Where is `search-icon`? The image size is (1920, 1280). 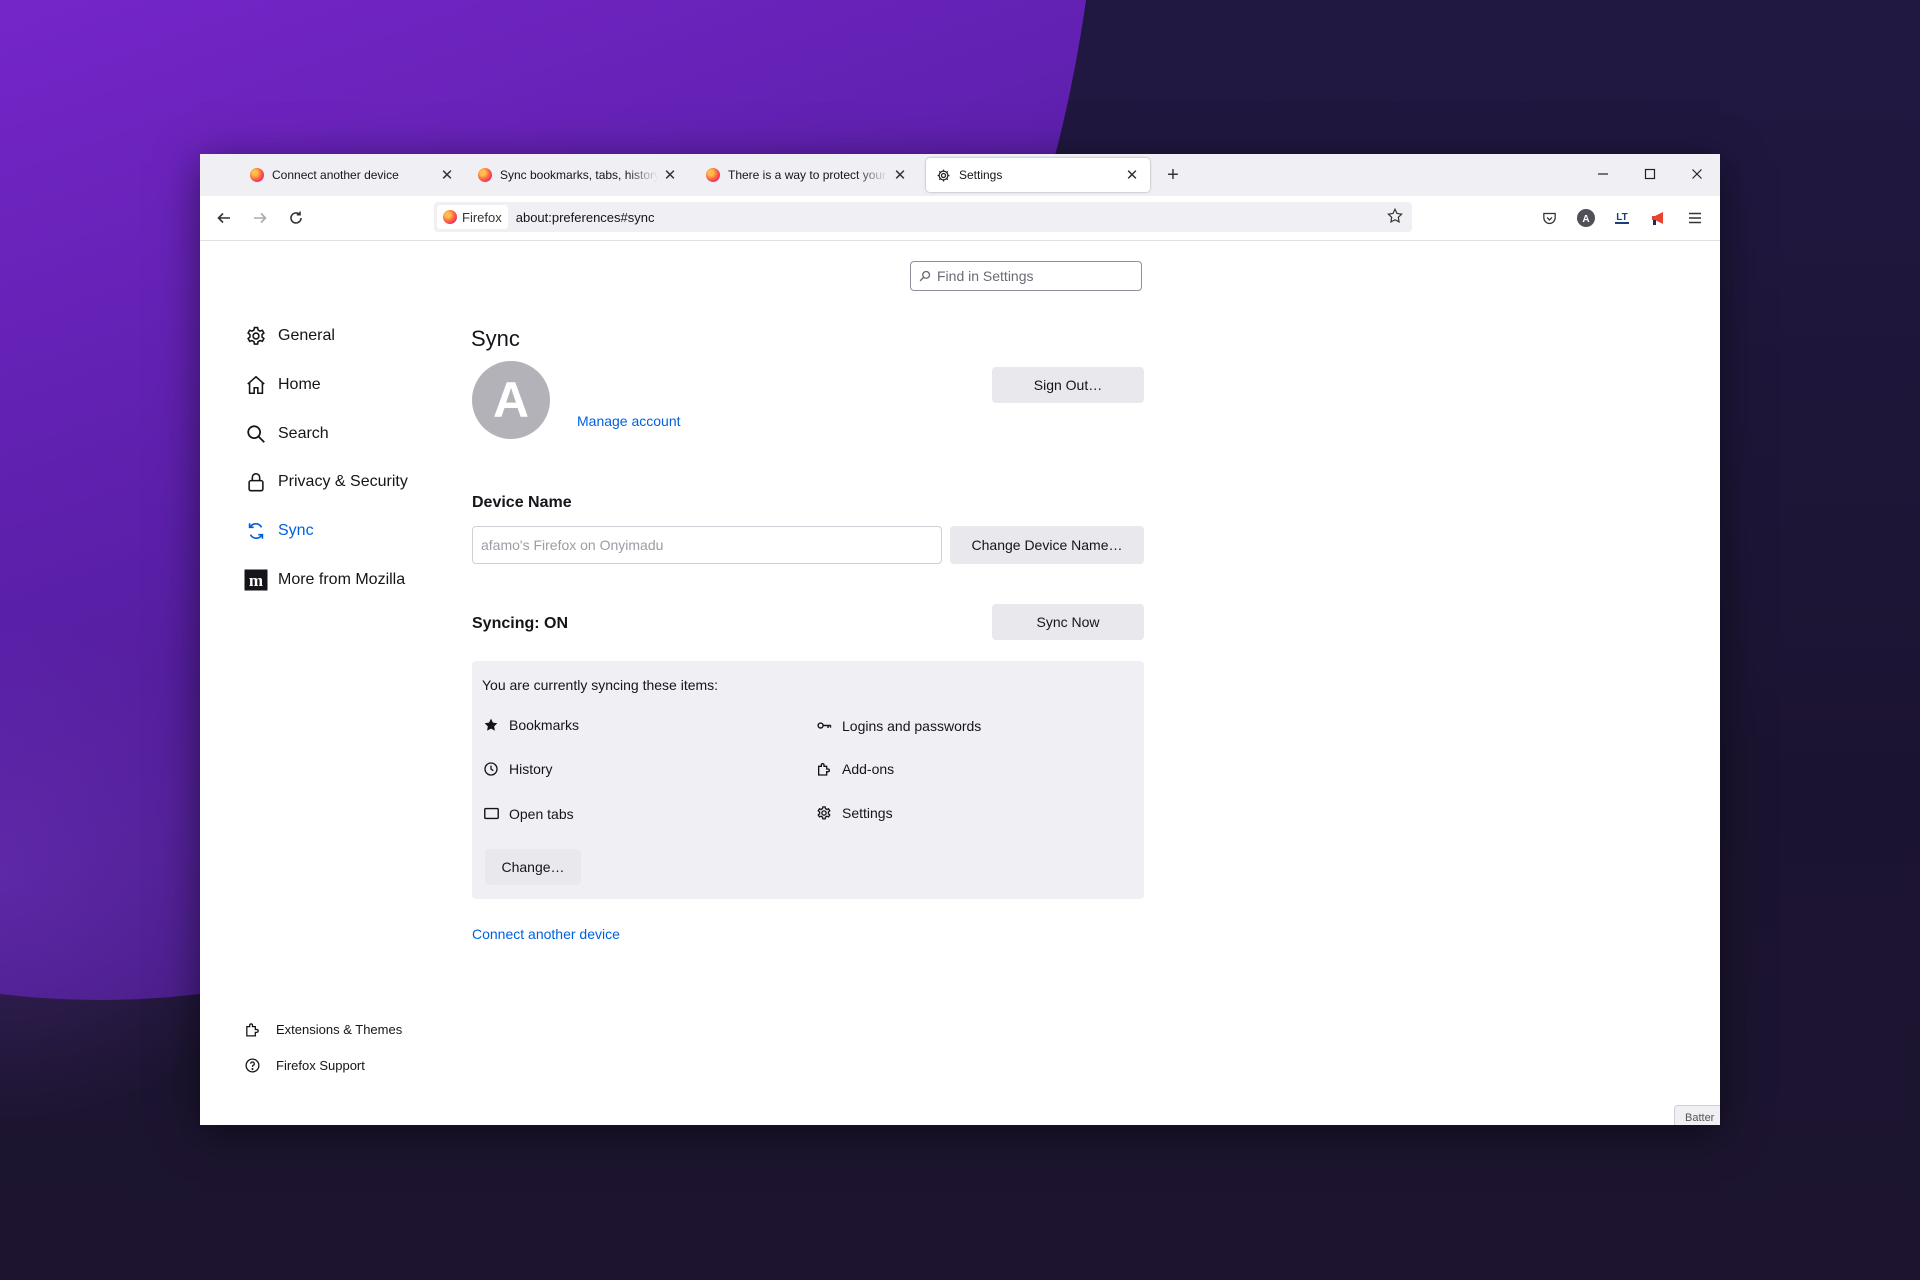 search-icon is located at coordinates (256, 434).